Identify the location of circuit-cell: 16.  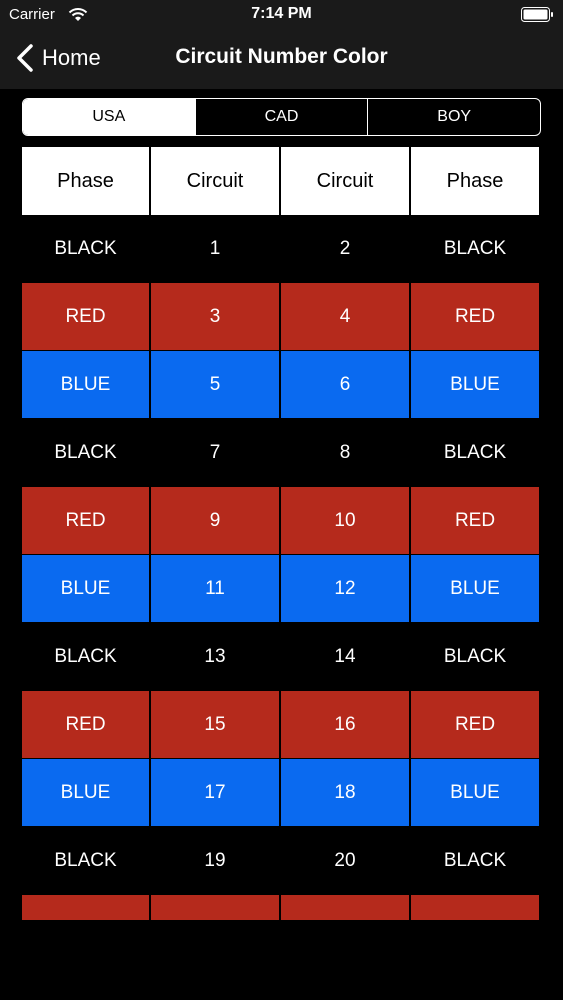
(345, 725).